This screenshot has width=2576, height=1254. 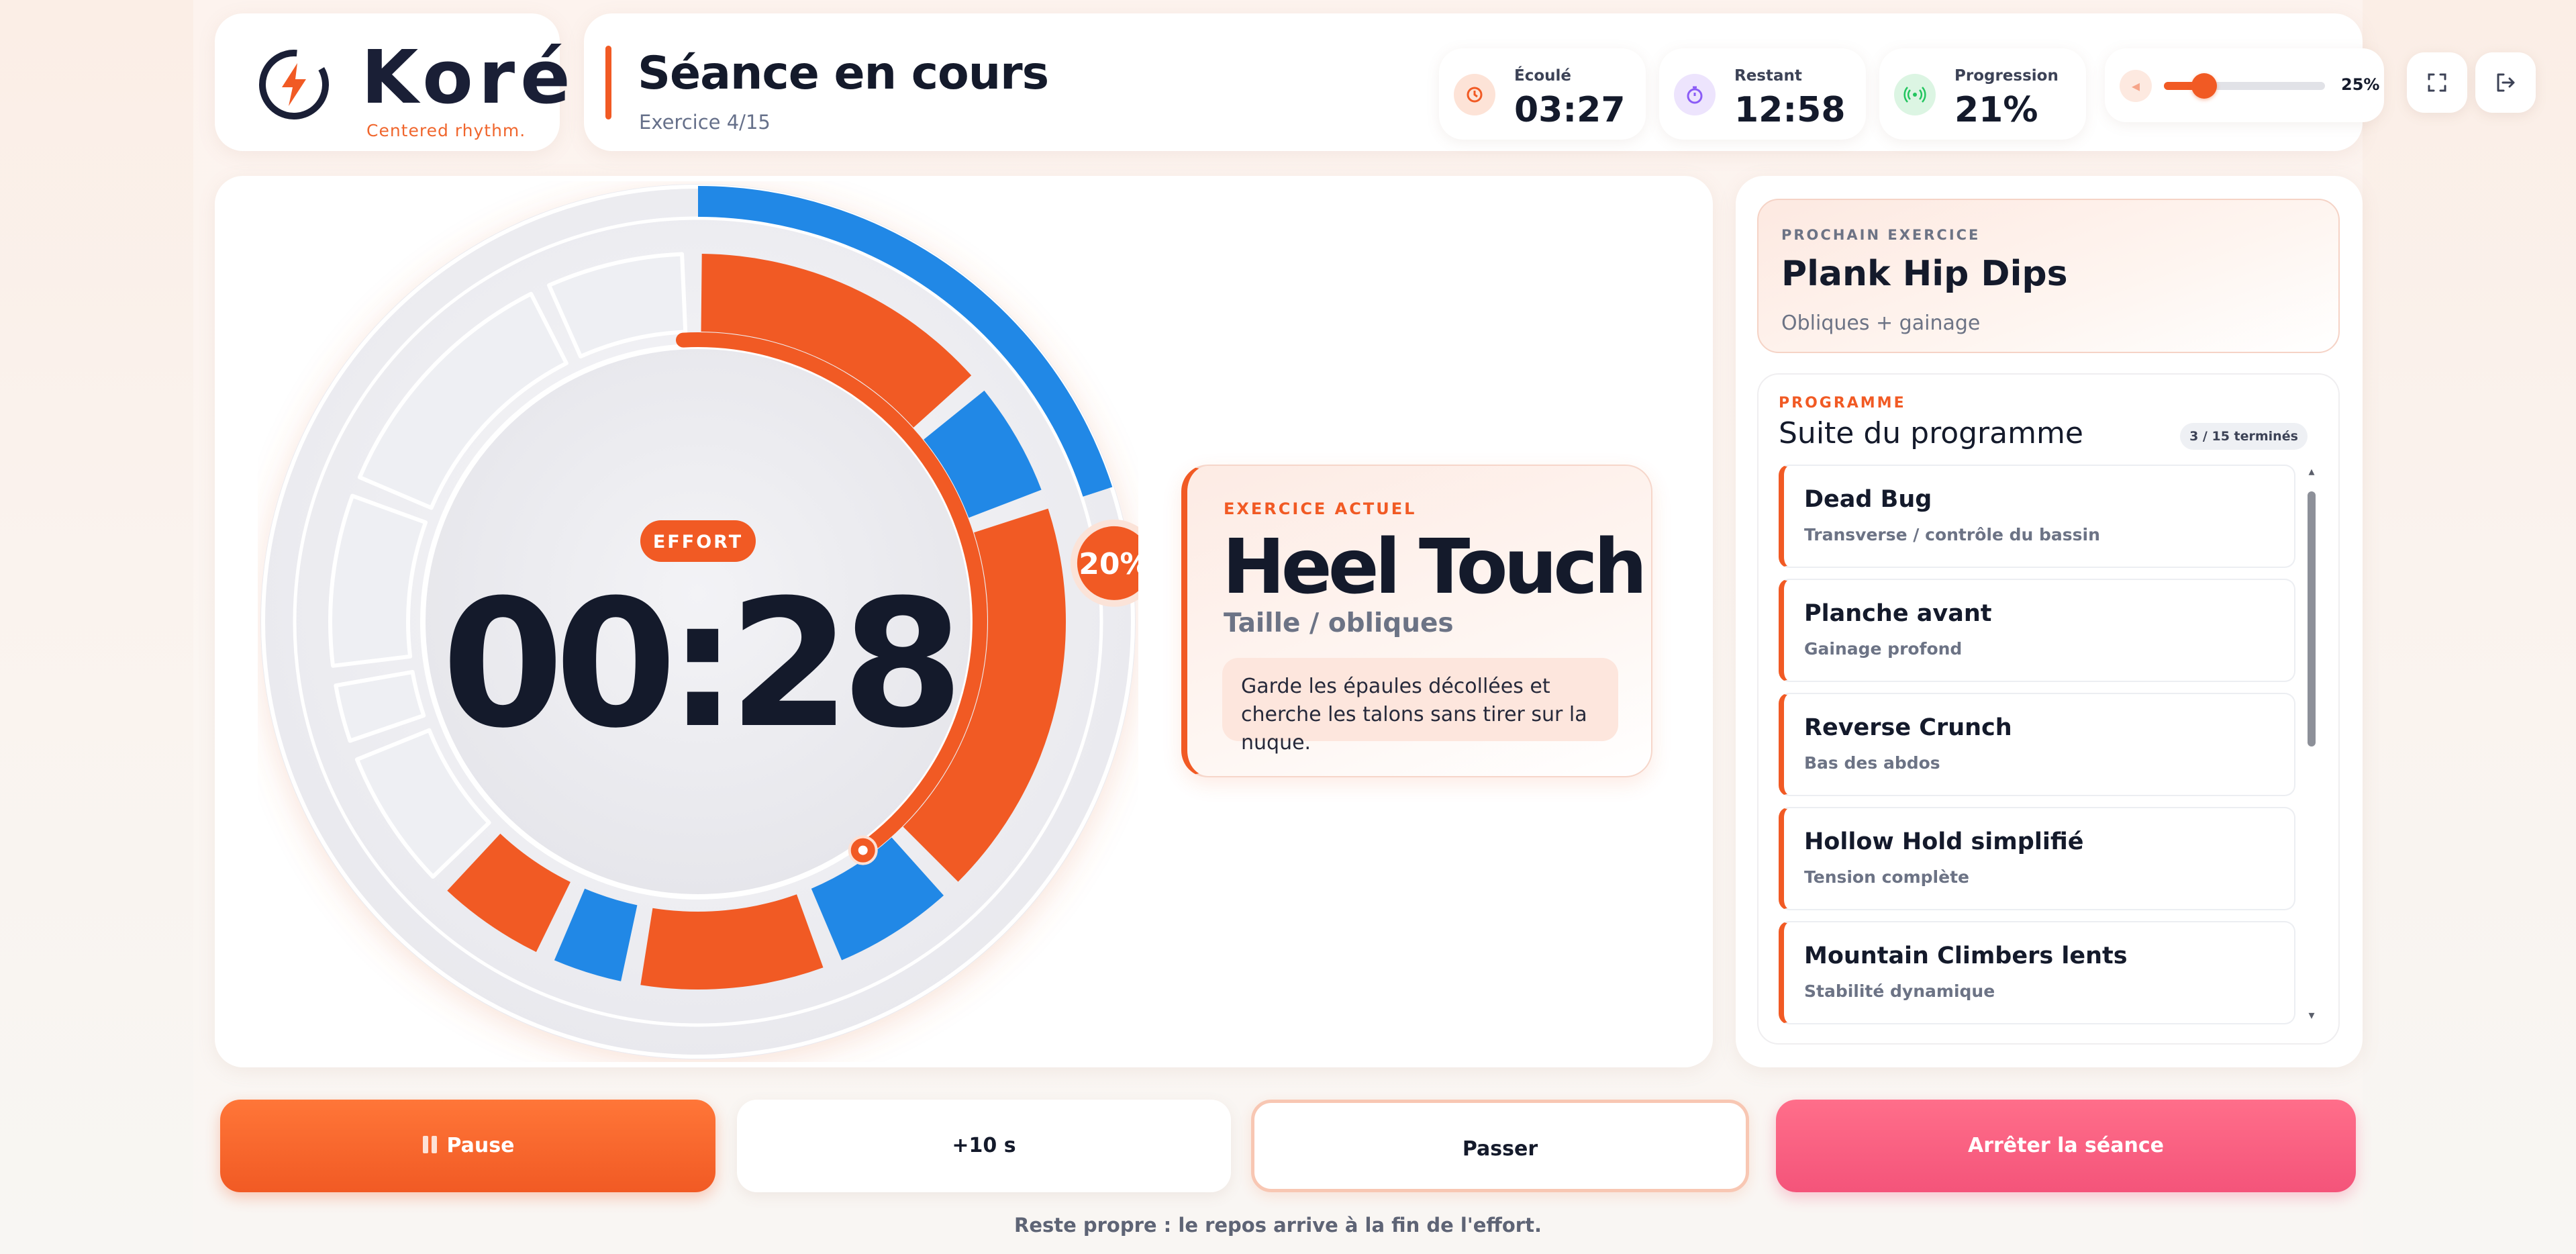 What do you see at coordinates (468, 77) in the screenshot?
I see `brand-name: Koré` at bounding box center [468, 77].